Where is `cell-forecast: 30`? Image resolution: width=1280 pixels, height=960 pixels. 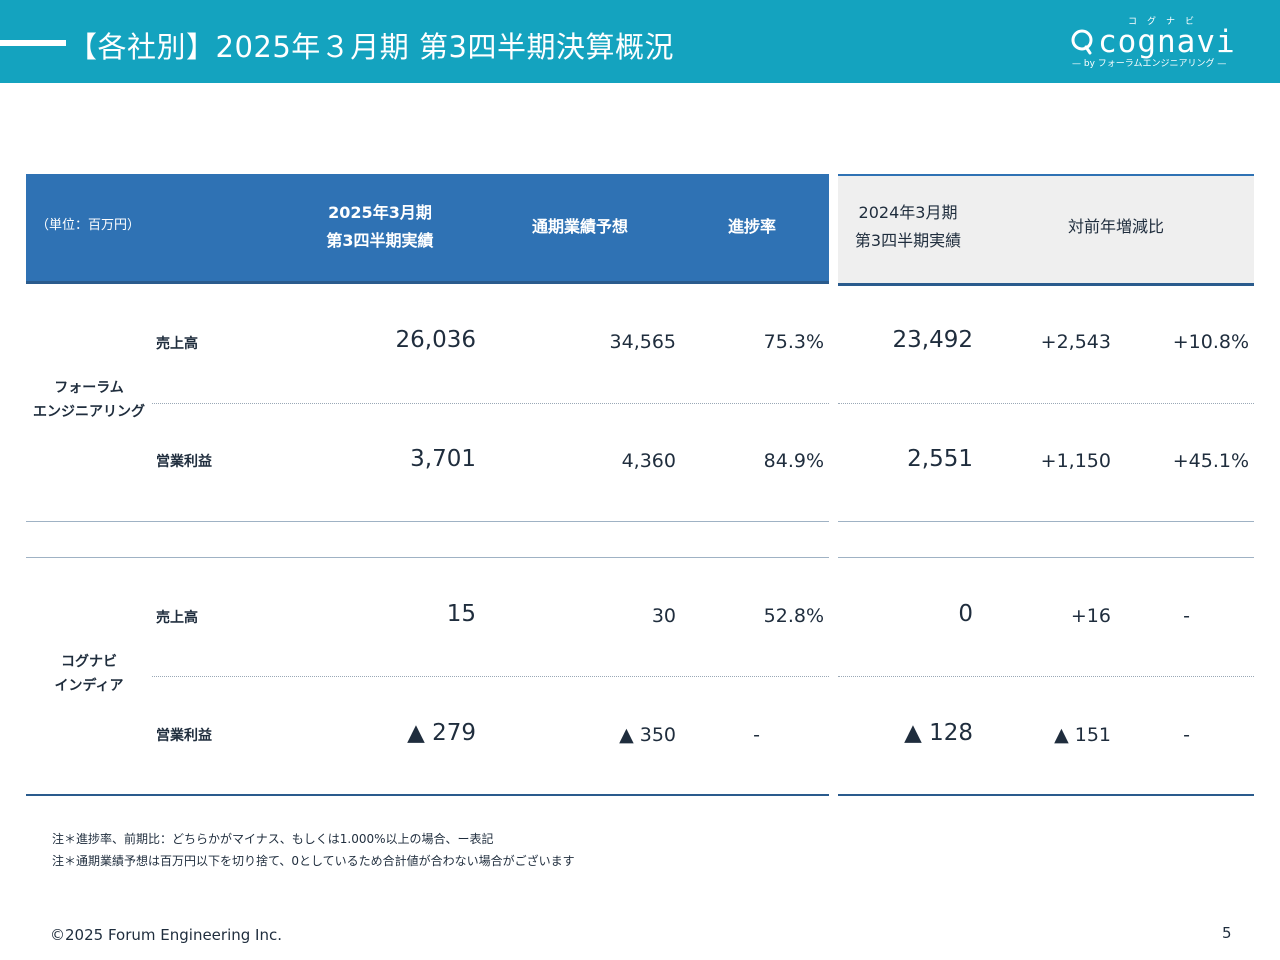 cell-forecast: 30 is located at coordinates (663, 616).